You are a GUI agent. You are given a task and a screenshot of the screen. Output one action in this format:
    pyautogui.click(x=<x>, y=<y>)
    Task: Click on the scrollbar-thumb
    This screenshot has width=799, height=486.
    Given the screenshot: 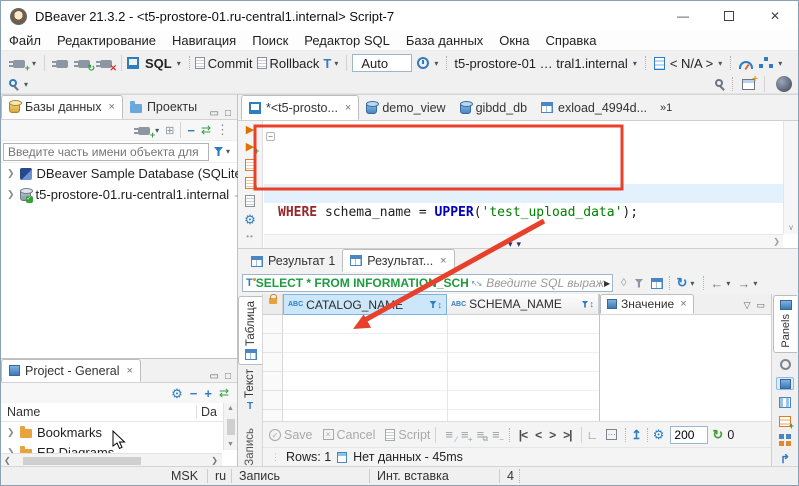 What is the action you would take?
    pyautogui.click(x=81, y=460)
    